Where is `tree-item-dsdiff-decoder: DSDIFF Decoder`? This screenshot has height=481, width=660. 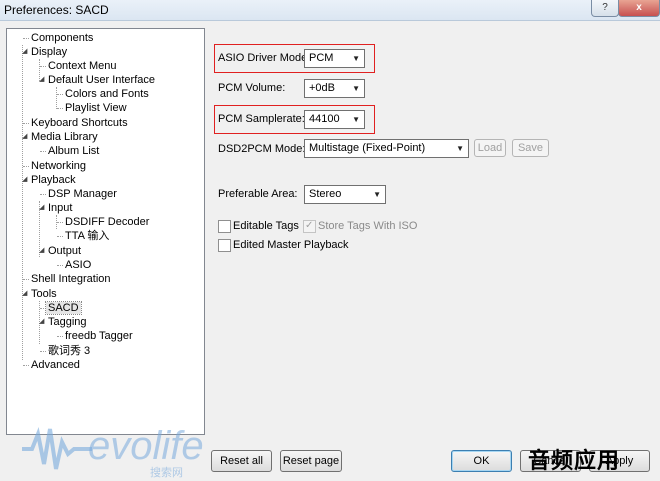
tree-item-dsdiff-decoder: DSDIFF Decoder is located at coordinates (103, 222).